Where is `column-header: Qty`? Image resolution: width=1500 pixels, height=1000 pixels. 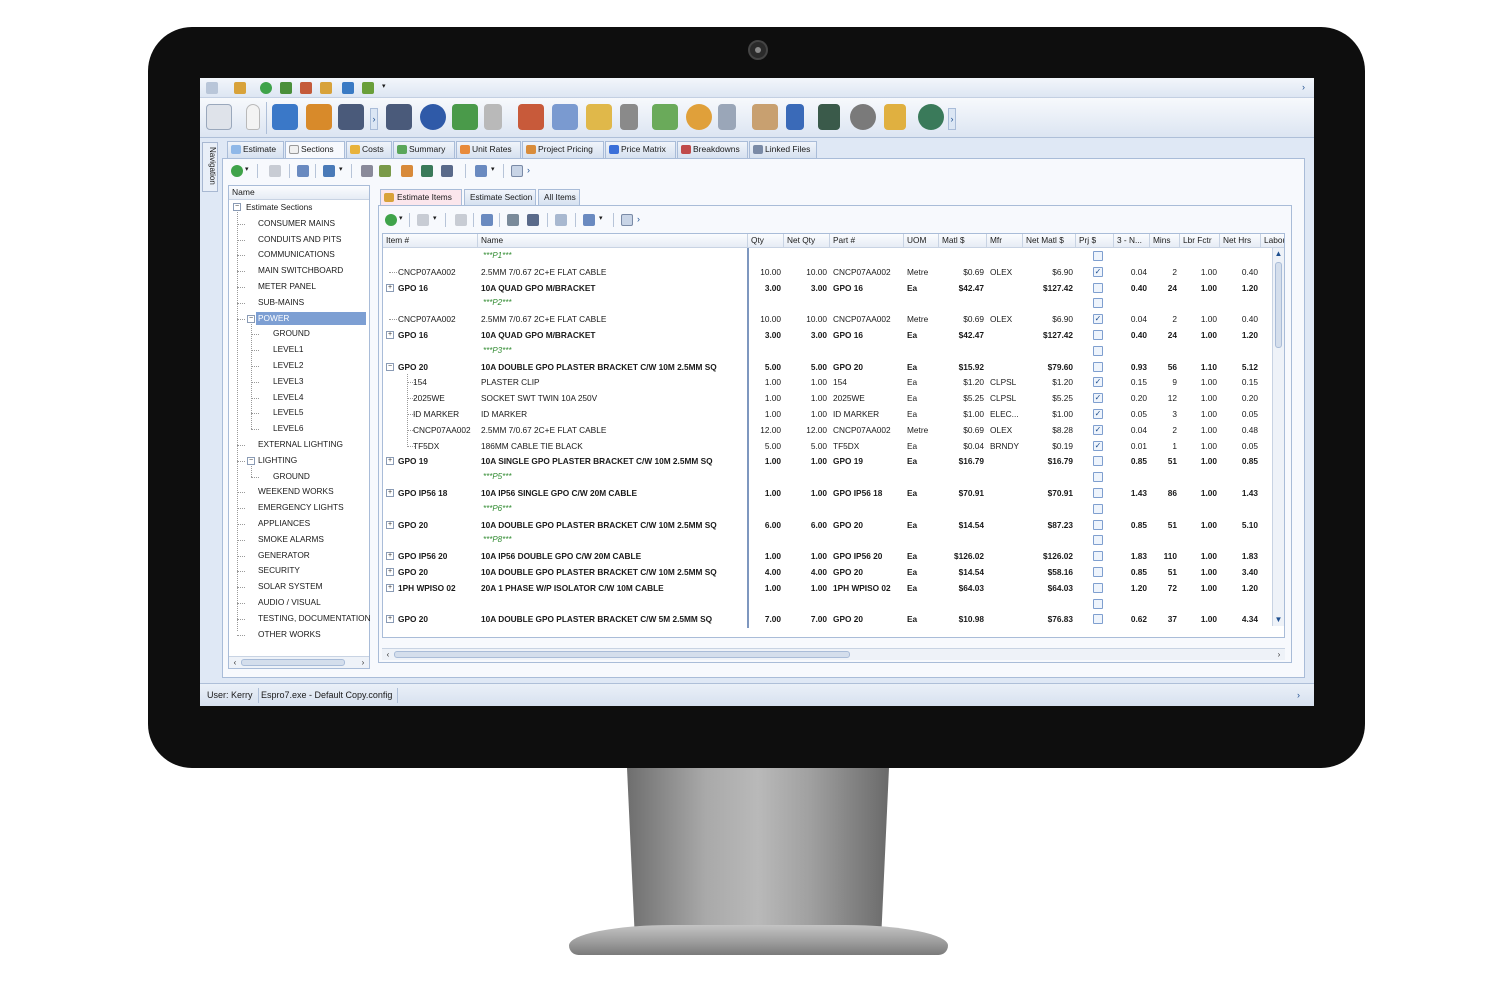
column-header: Qty is located at coordinates (766, 241).